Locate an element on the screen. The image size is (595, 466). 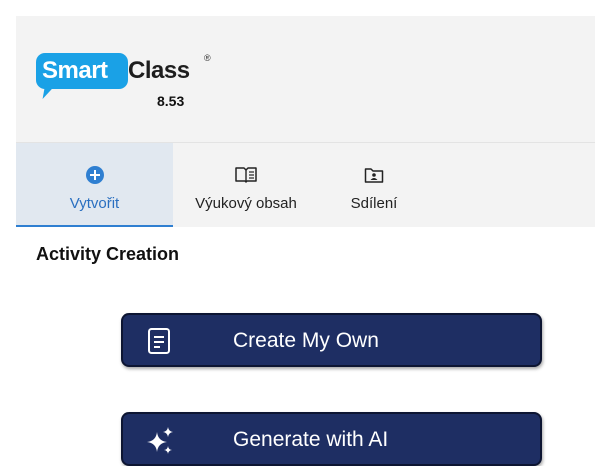
smartclass-logo: Smart Class ® 8.53 is located at coordinates (131, 88).